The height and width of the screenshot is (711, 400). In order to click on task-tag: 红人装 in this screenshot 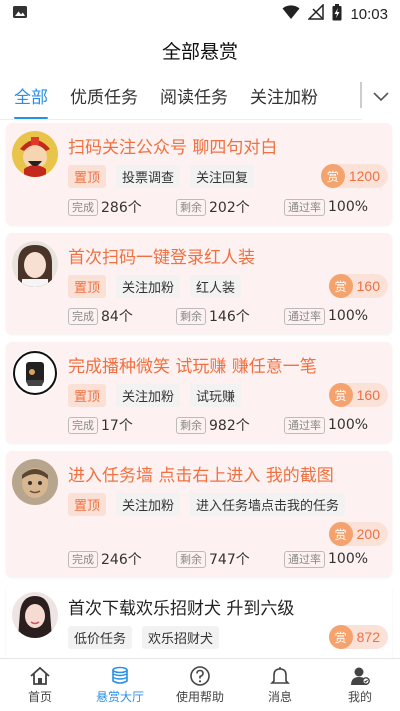, I will do `click(216, 286)`.